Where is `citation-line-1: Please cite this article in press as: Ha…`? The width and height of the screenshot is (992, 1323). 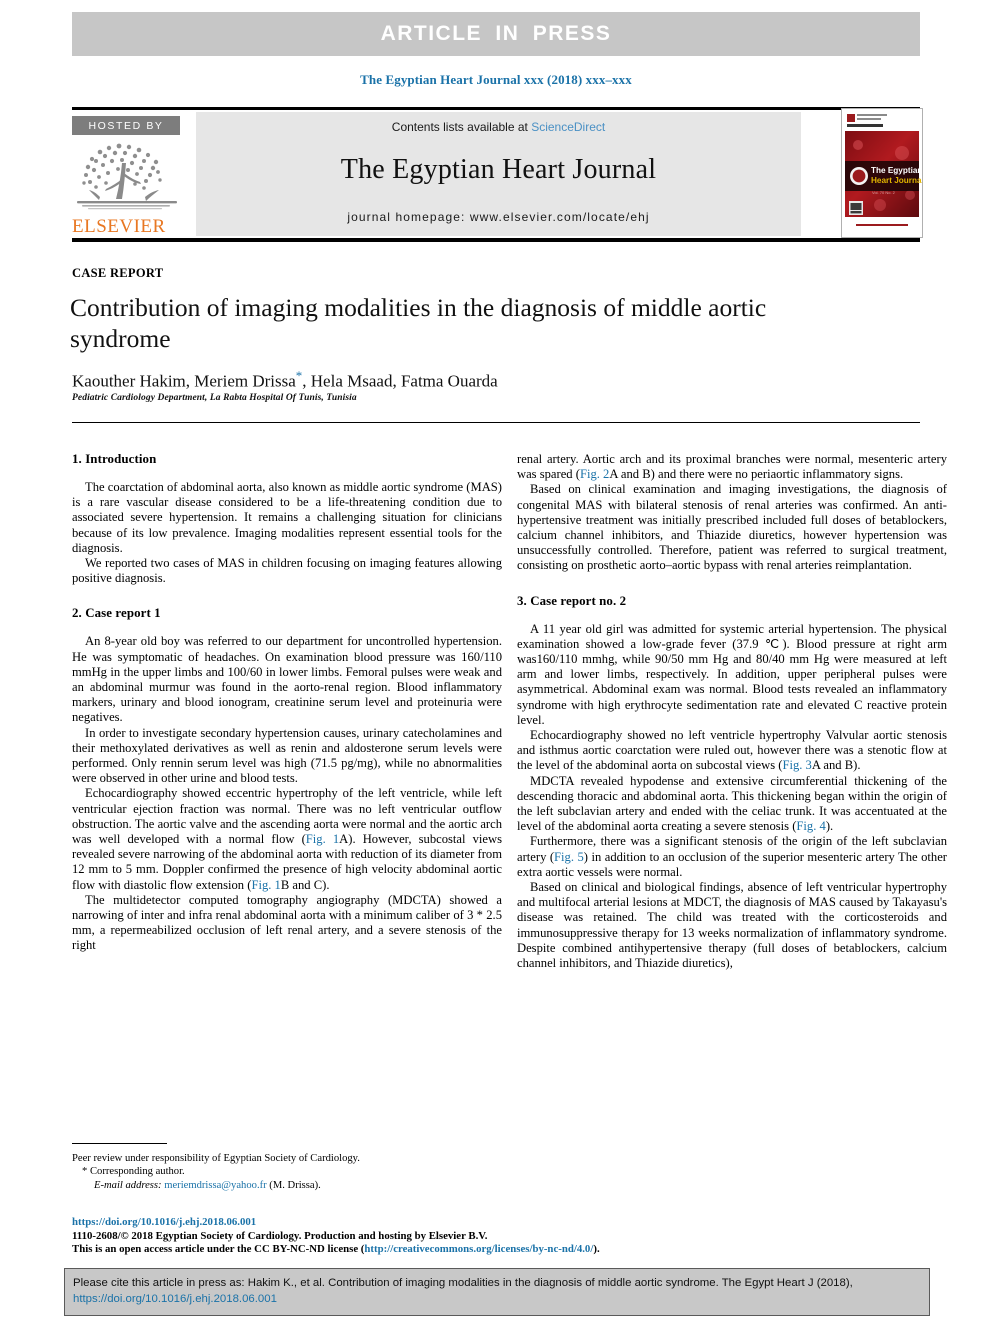
citation-line-1: Please cite this article in press as: Ha… is located at coordinates (463, 1283).